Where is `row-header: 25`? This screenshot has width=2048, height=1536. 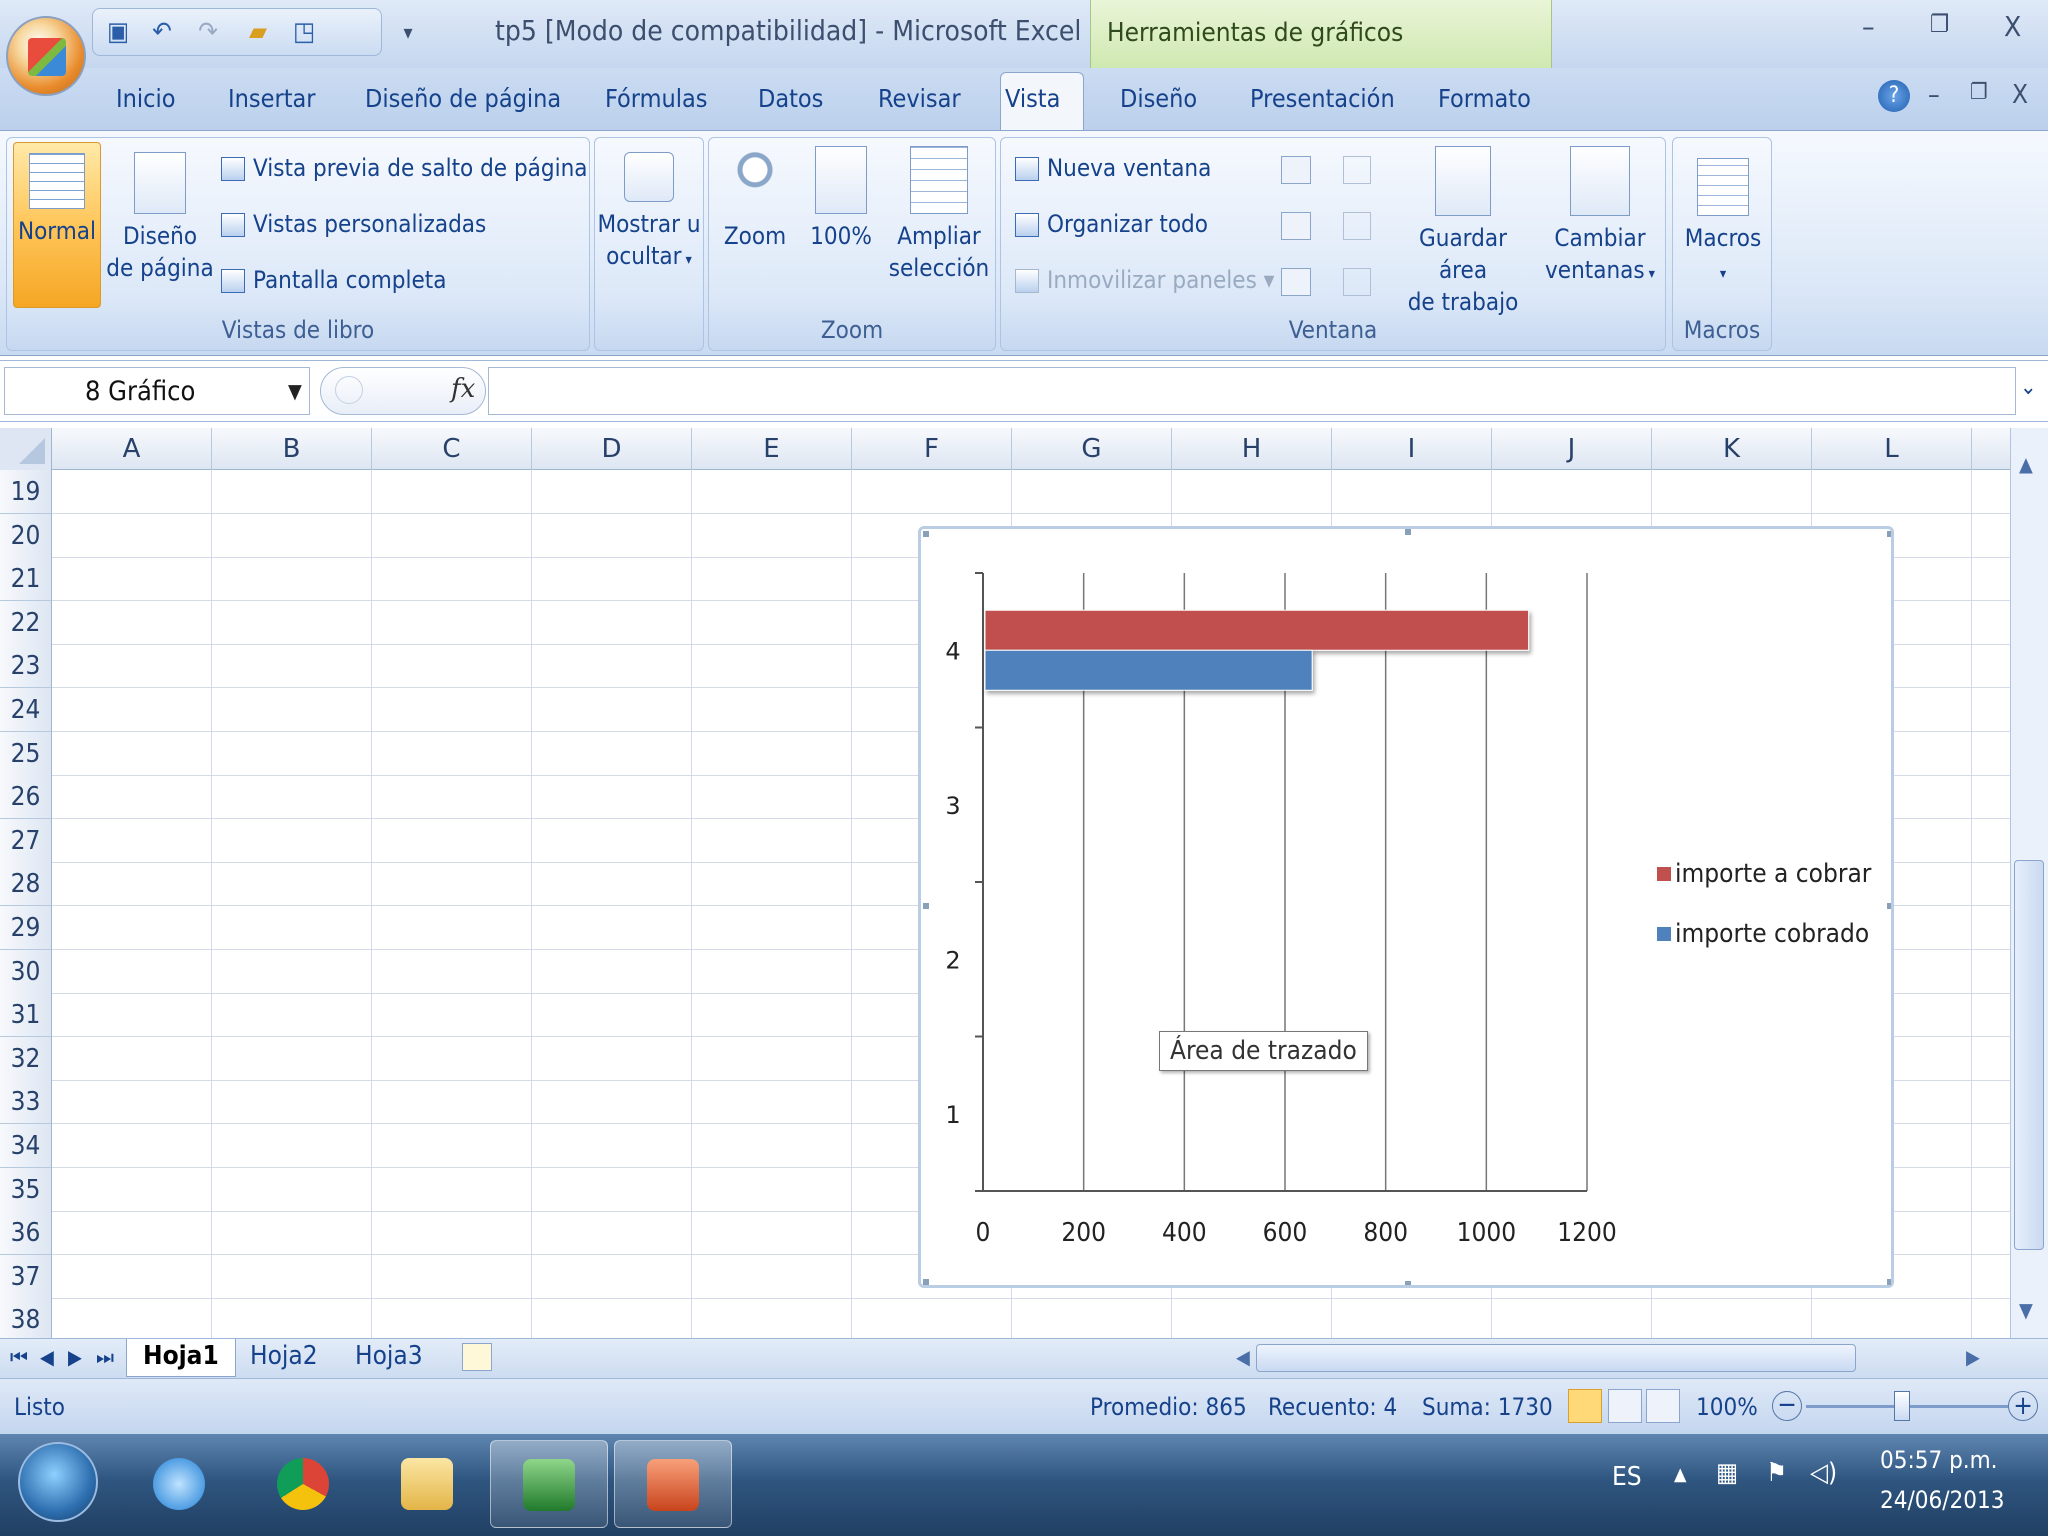
row-header: 25 is located at coordinates (26, 753).